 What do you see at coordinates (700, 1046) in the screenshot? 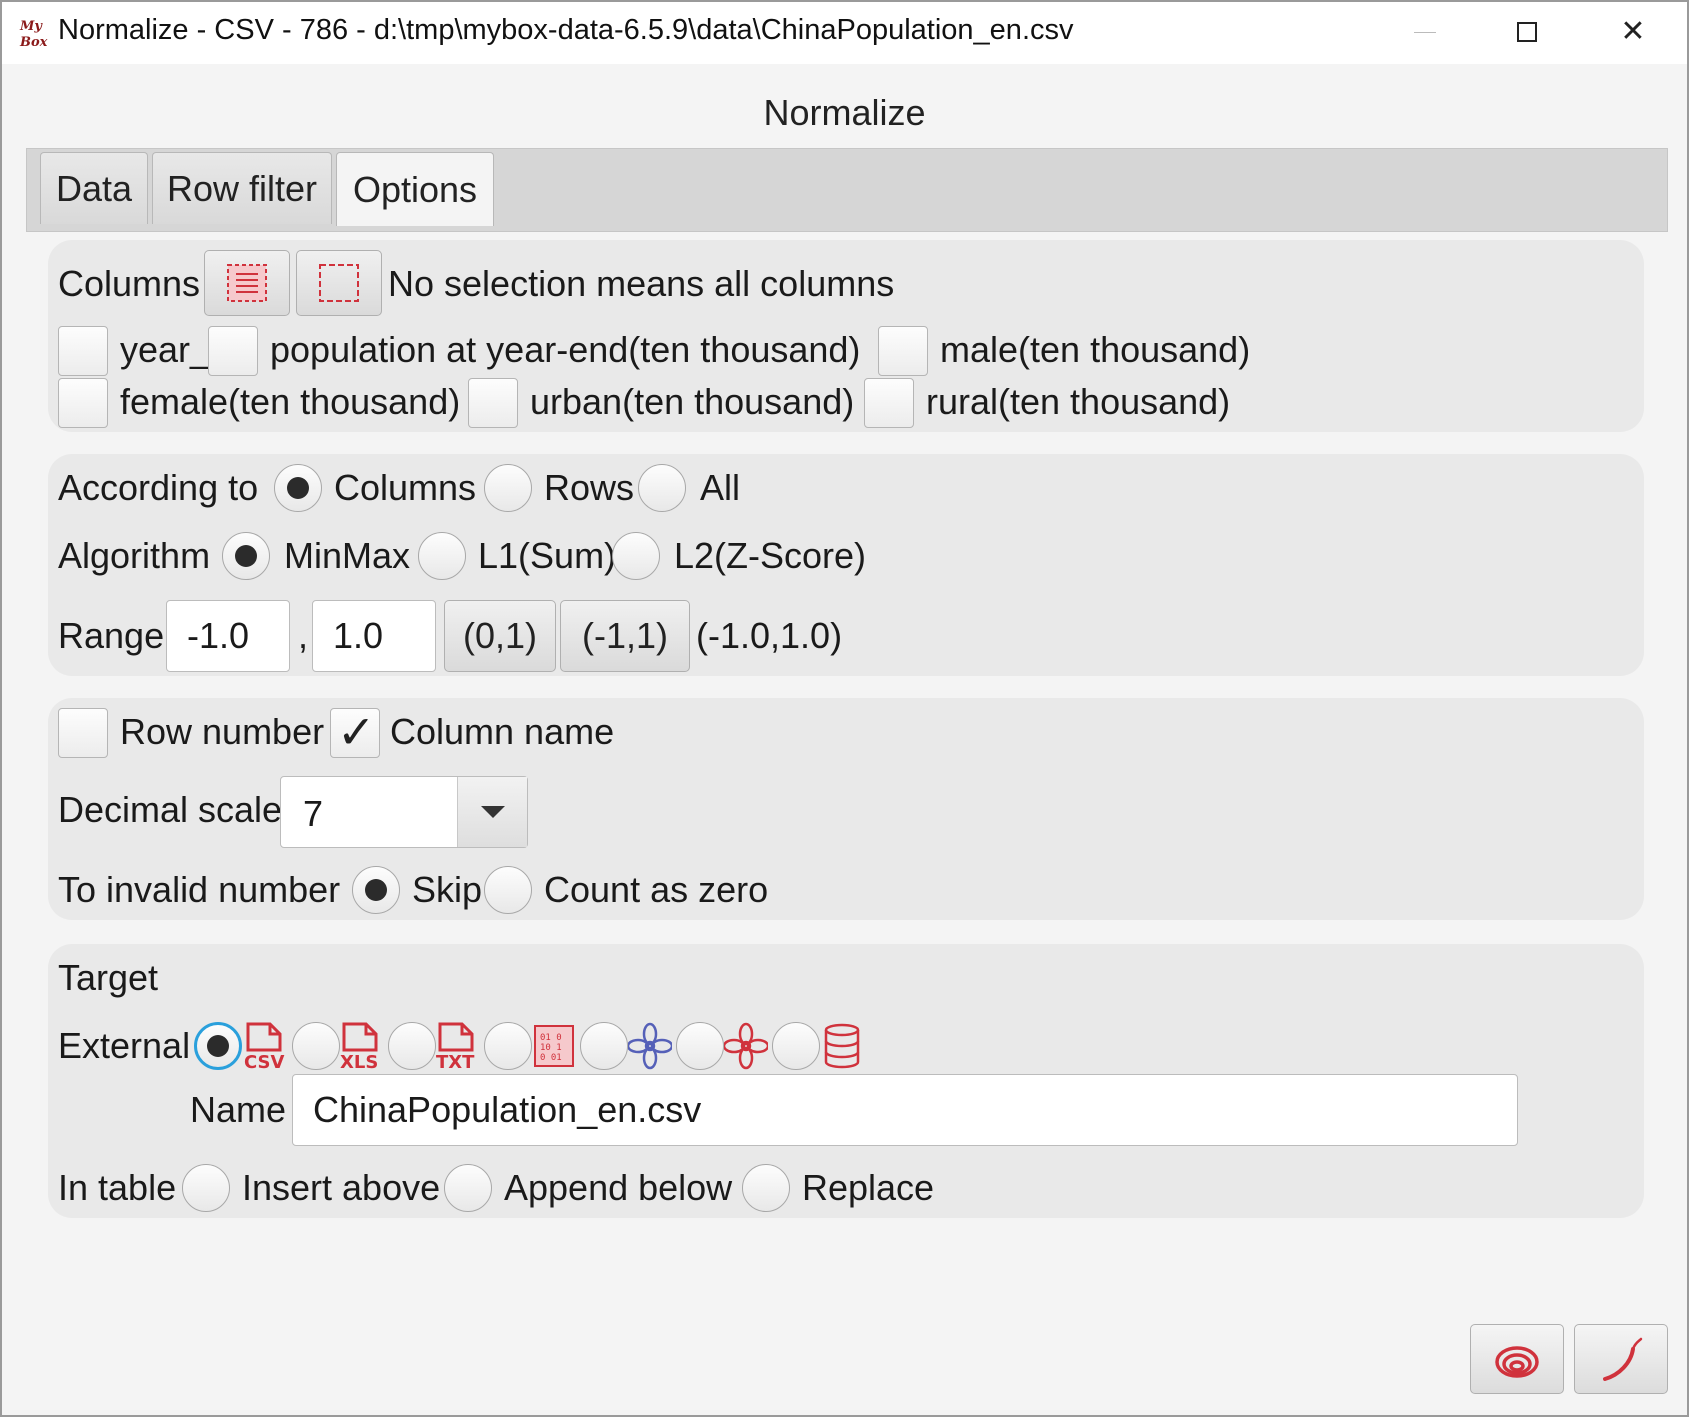
I see `format-red-flower-radio` at bounding box center [700, 1046].